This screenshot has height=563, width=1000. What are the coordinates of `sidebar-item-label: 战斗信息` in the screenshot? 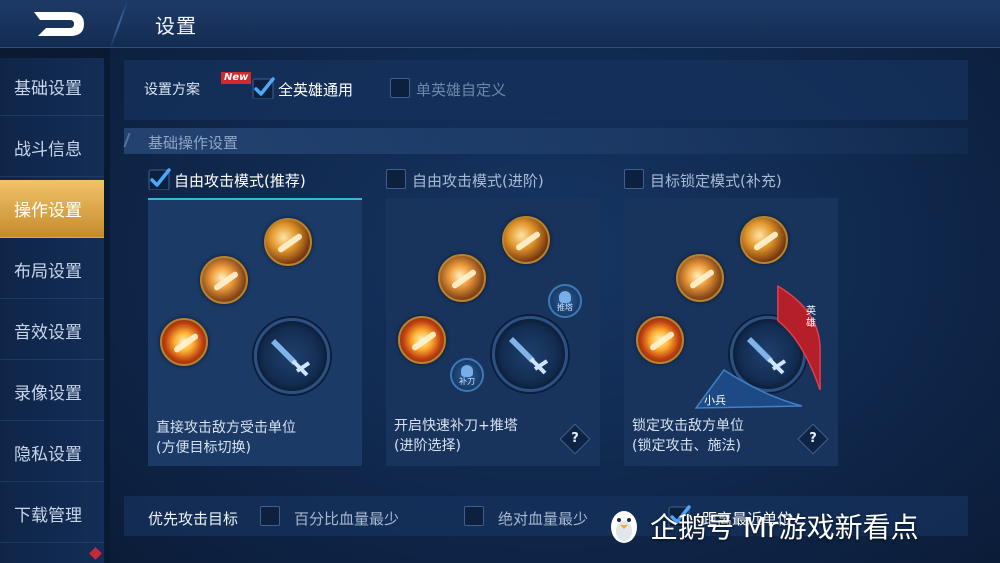 It's located at (48, 150).